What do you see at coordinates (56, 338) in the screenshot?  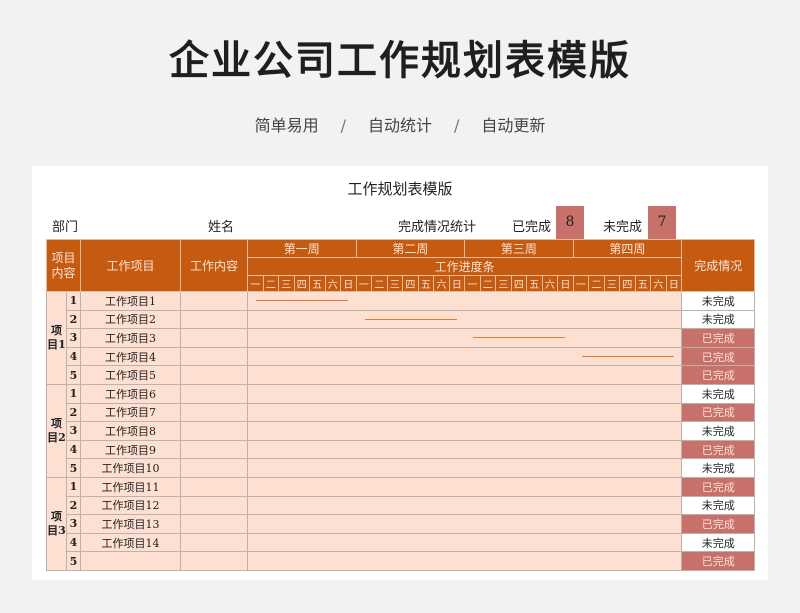 I see `group-label: 项目1` at bounding box center [56, 338].